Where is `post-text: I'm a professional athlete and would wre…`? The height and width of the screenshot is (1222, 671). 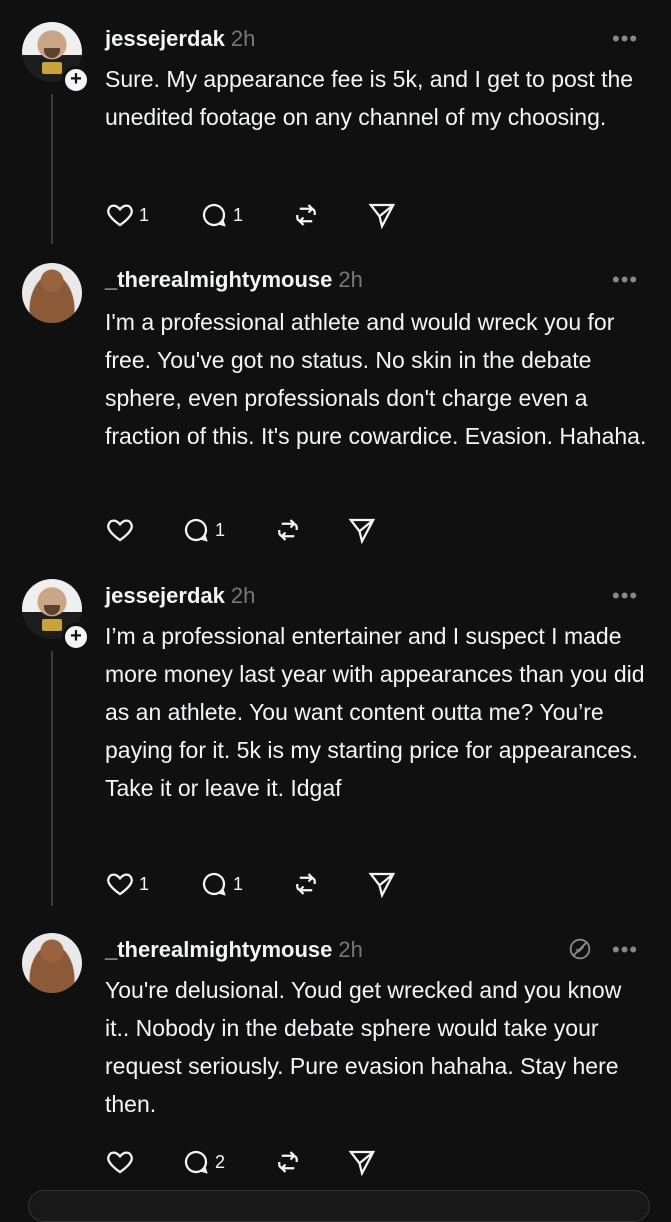 post-text: I'm a professional athlete and would wre… is located at coordinates (376, 379).